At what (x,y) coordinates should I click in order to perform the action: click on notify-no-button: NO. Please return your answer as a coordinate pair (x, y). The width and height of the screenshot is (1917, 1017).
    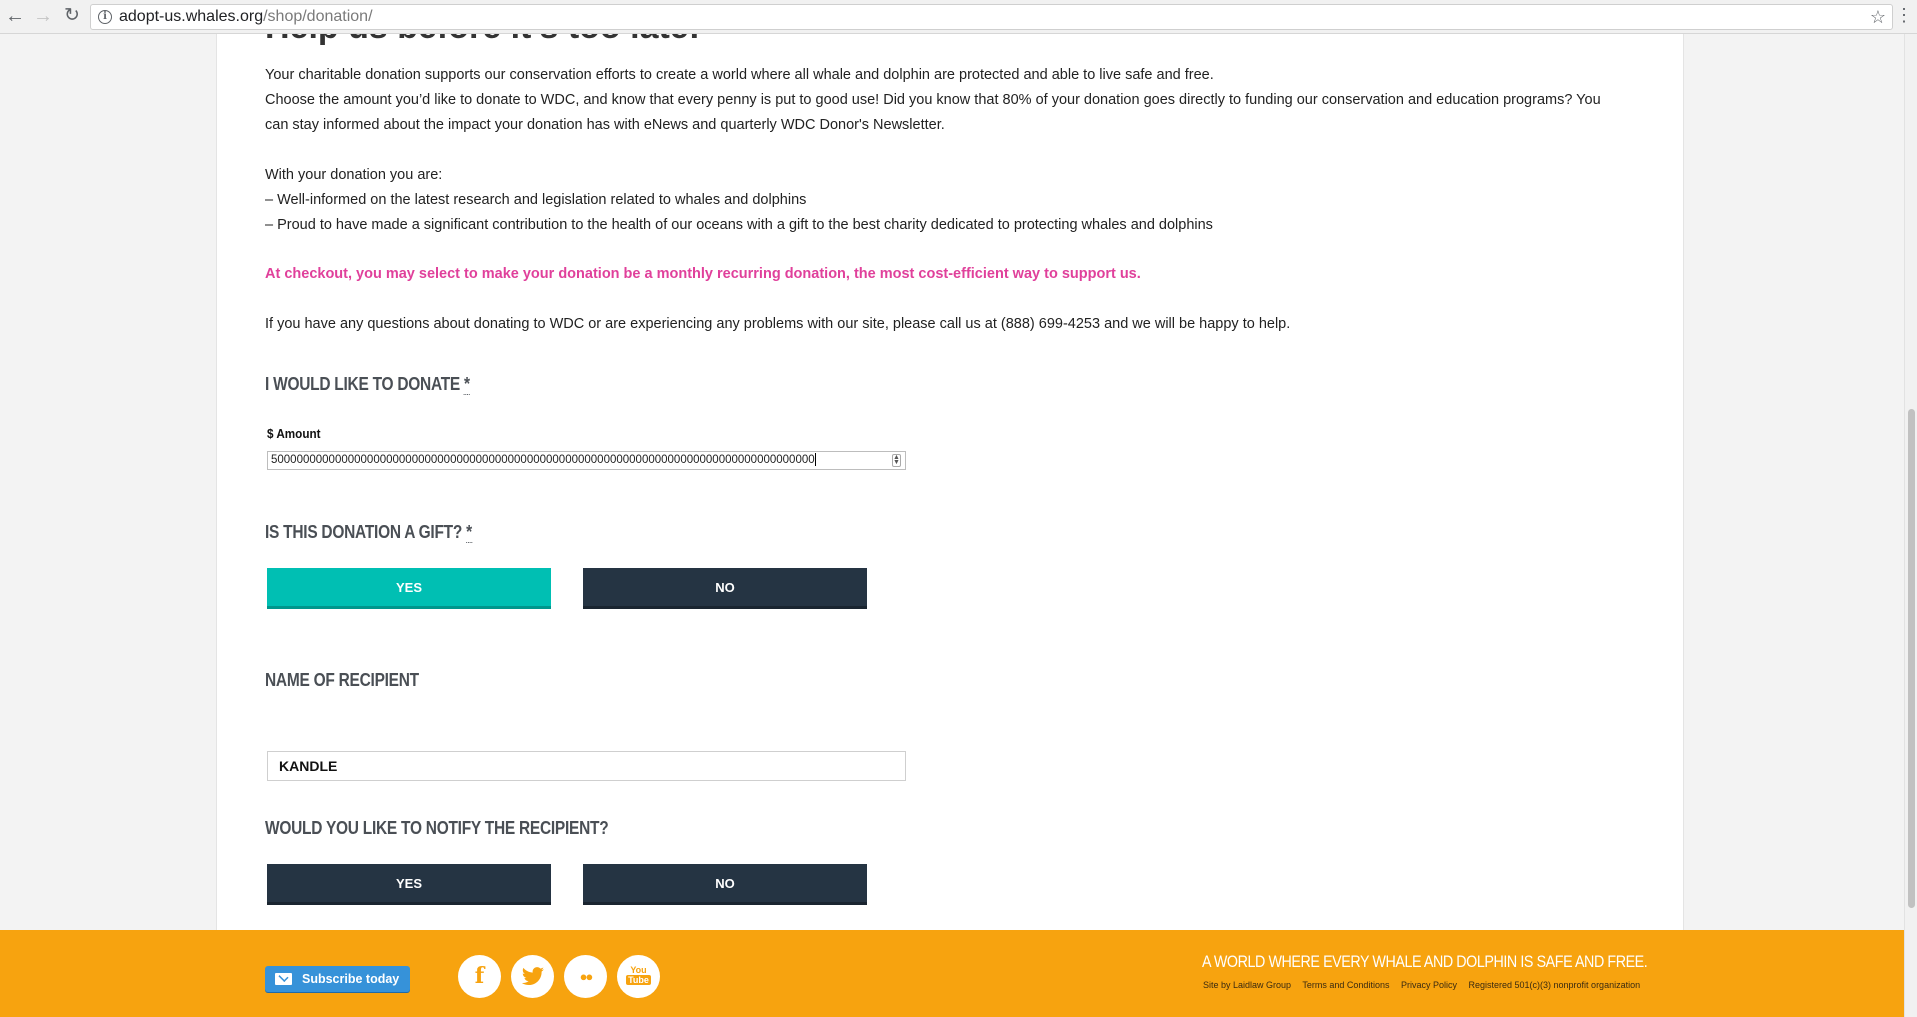
    Looking at the image, I should click on (725, 884).